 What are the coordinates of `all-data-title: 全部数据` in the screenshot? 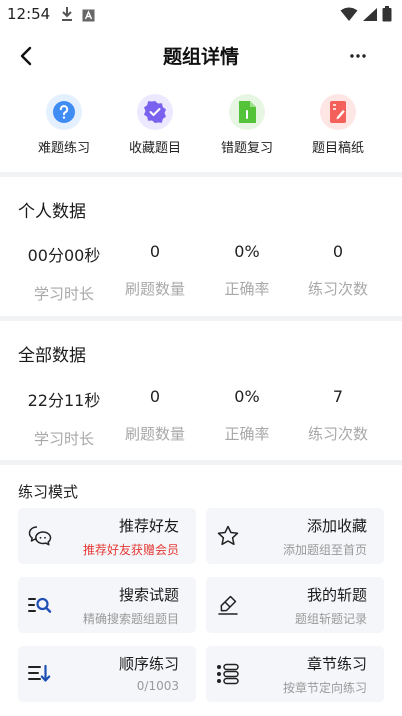 It's located at (52, 356).